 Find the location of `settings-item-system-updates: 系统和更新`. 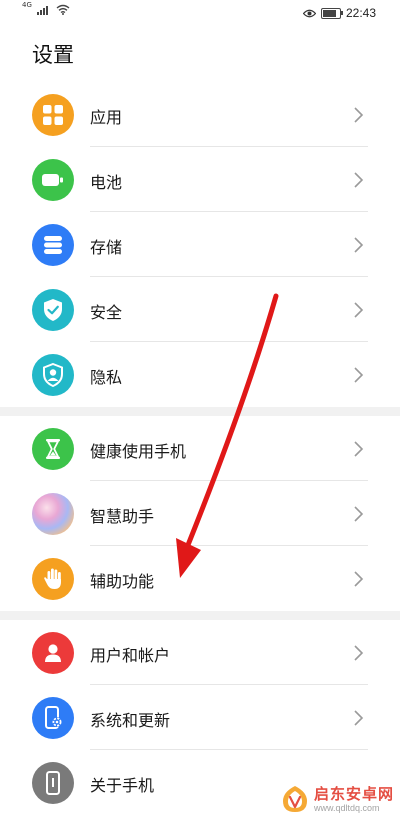

settings-item-system-updates: 系统和更新 is located at coordinates (200, 717).